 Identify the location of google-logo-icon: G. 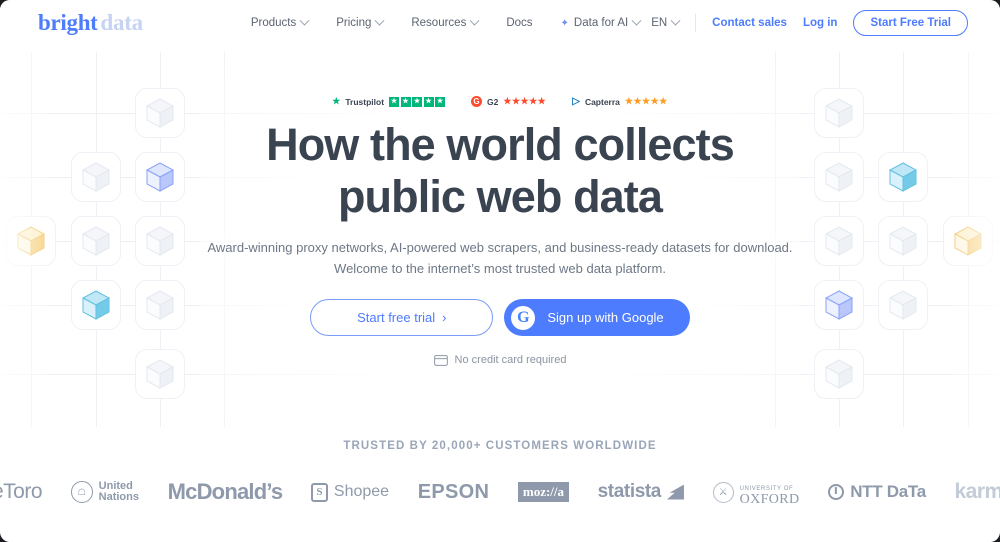
(523, 317).